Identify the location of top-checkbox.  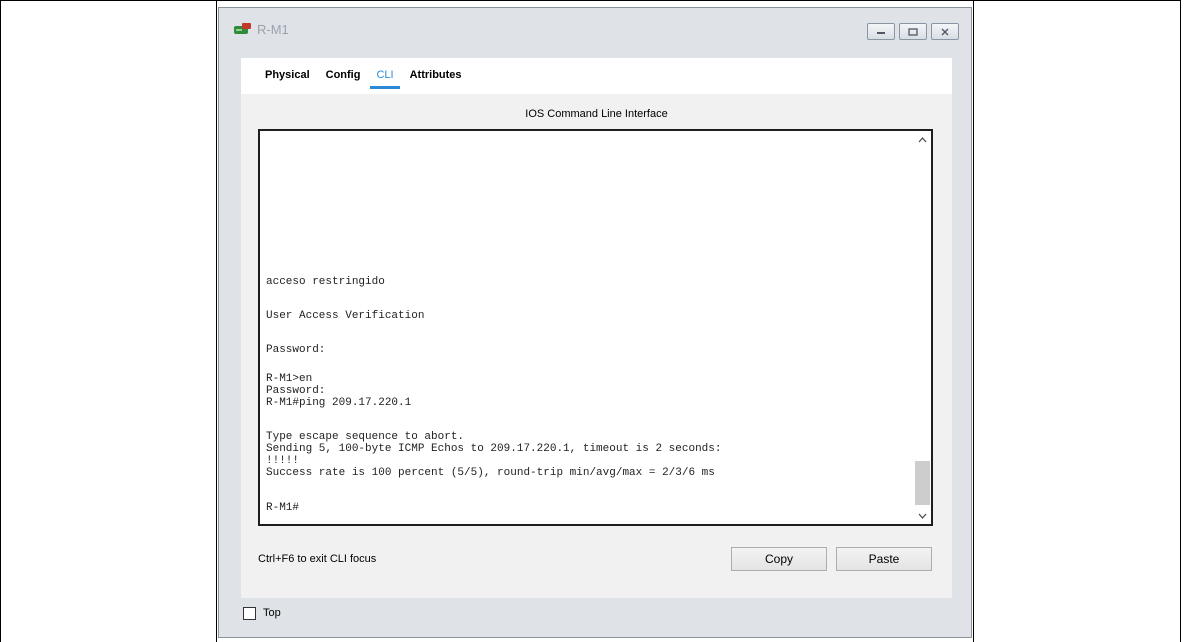
(249, 613).